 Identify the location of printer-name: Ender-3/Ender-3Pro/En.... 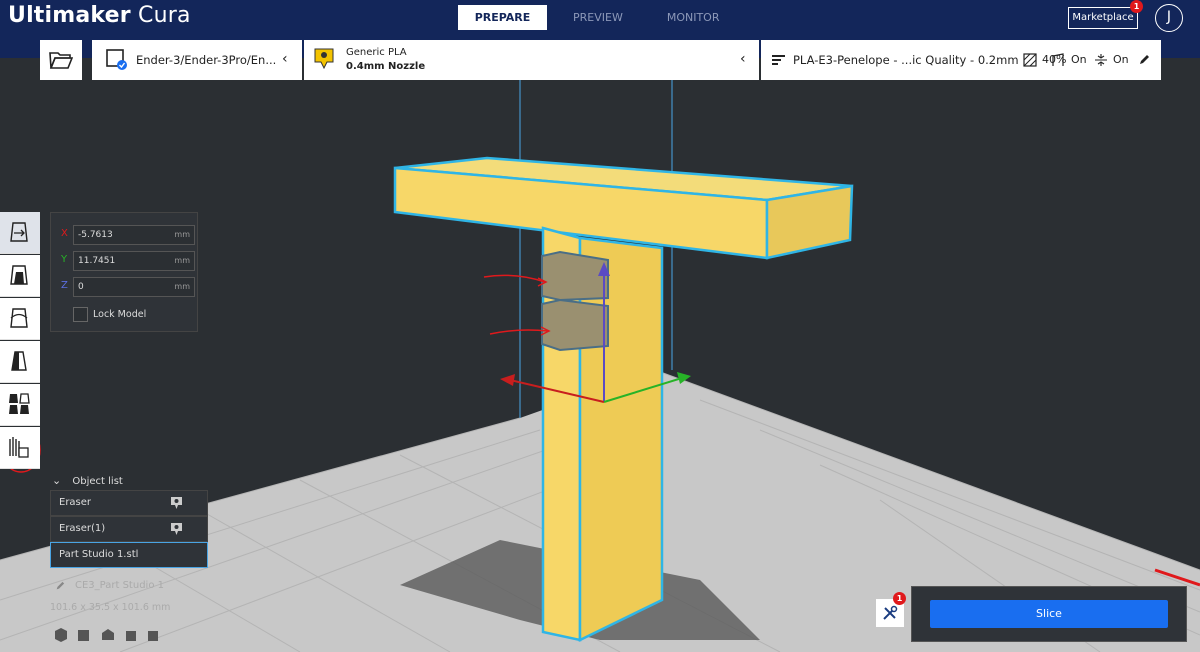
(206, 60).